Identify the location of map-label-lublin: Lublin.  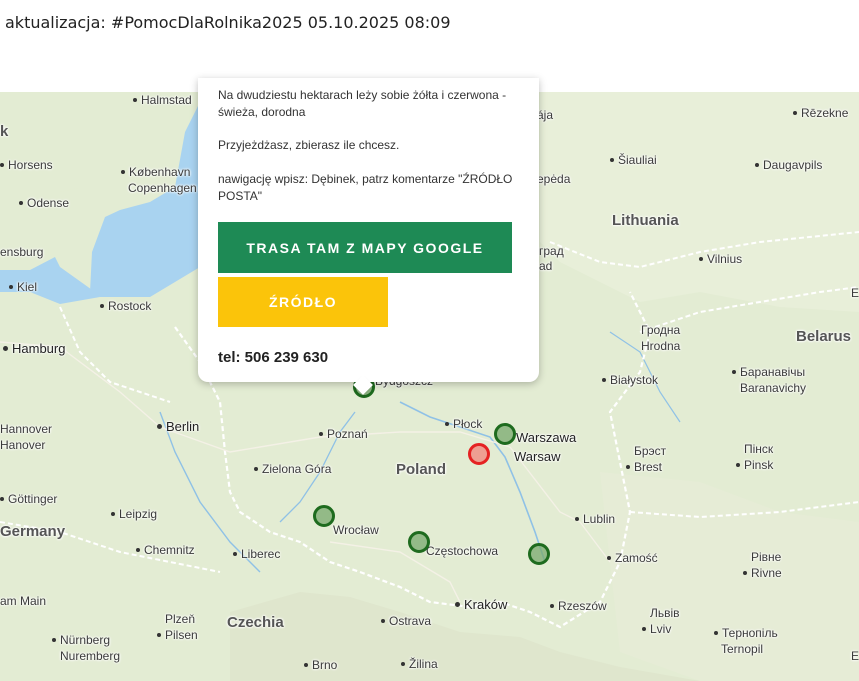
(595, 519).